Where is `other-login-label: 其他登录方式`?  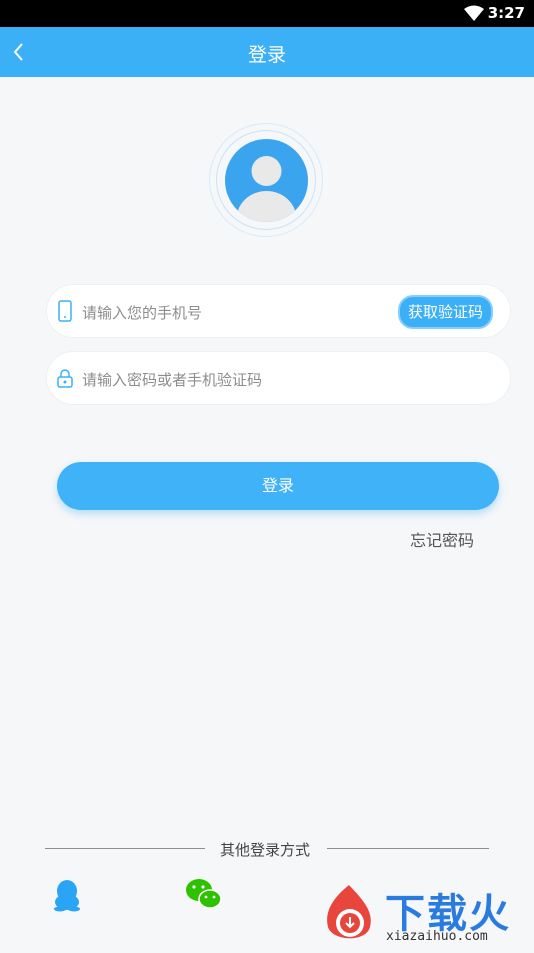 other-login-label: 其他登录方式 is located at coordinates (265, 850).